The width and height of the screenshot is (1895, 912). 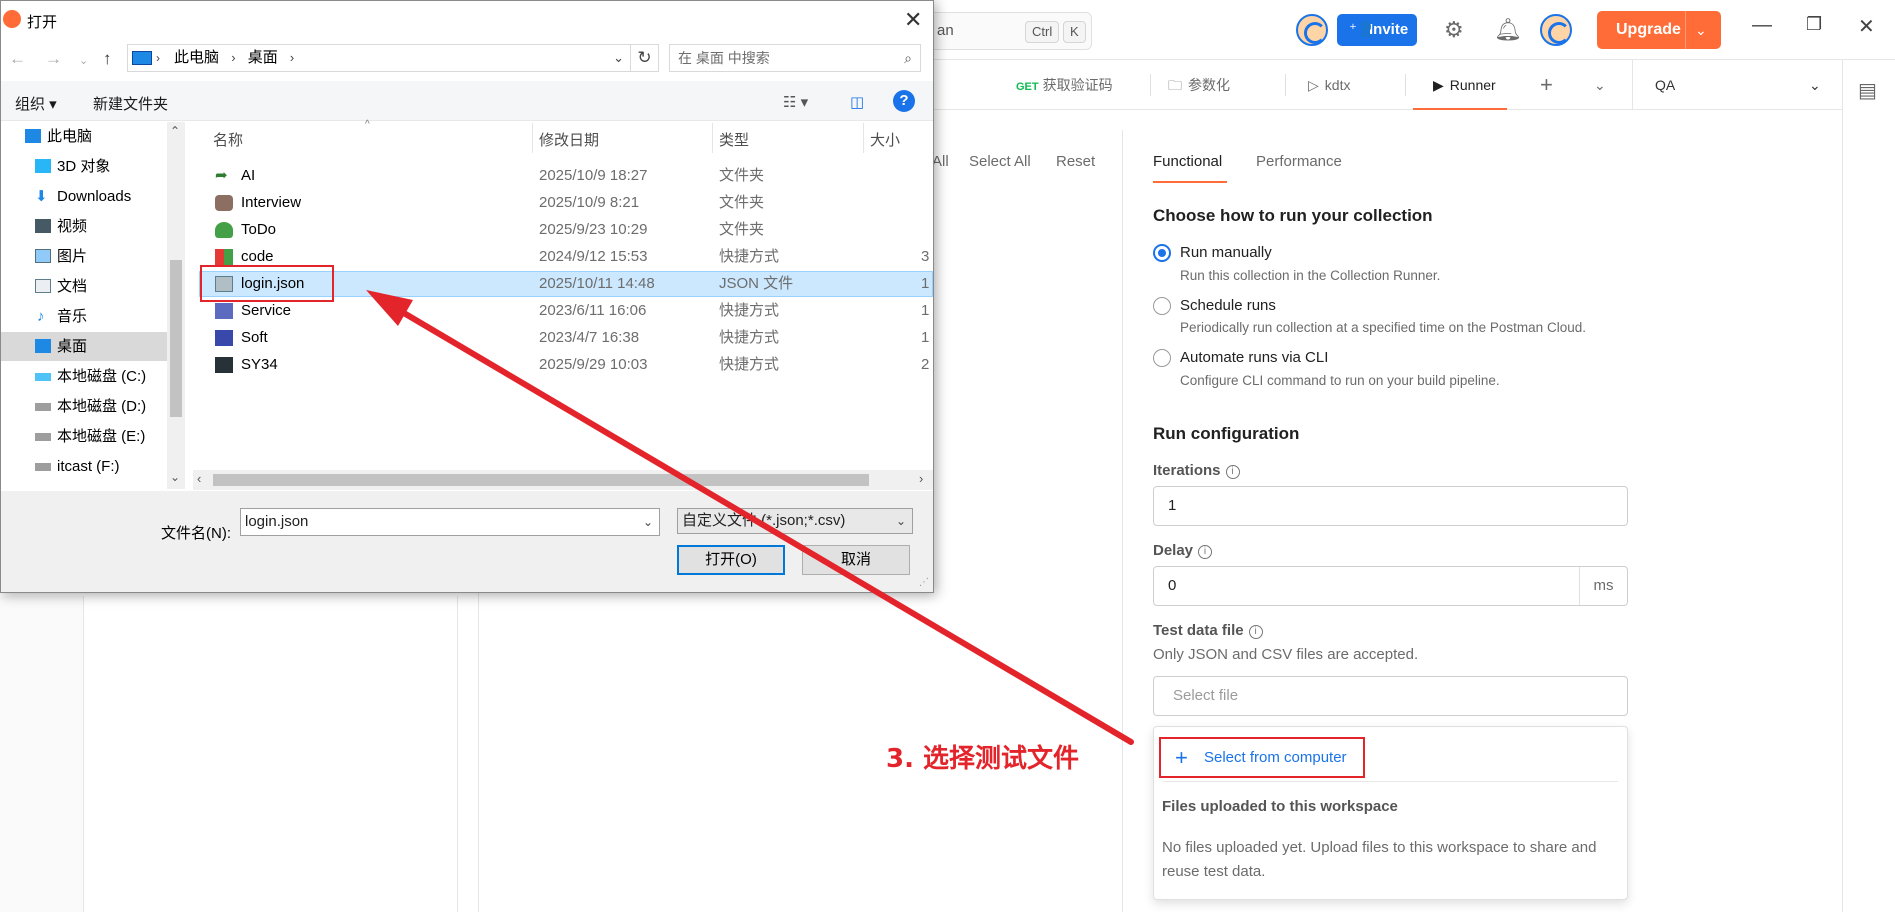 I want to click on nav-item-desktop: 桌面, so click(x=84, y=346).